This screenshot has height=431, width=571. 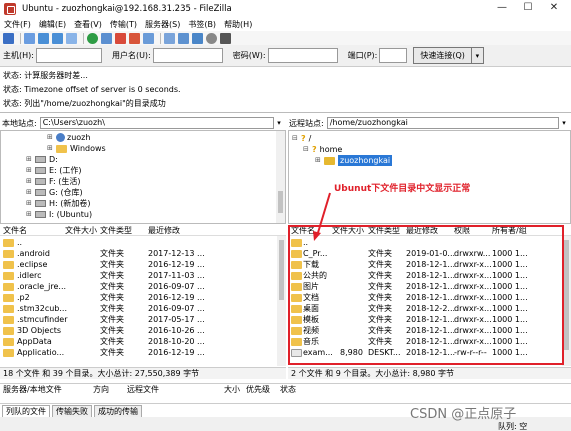 I want to click on local-tree-item: ⊞ F: (生活), so click(x=53, y=181).